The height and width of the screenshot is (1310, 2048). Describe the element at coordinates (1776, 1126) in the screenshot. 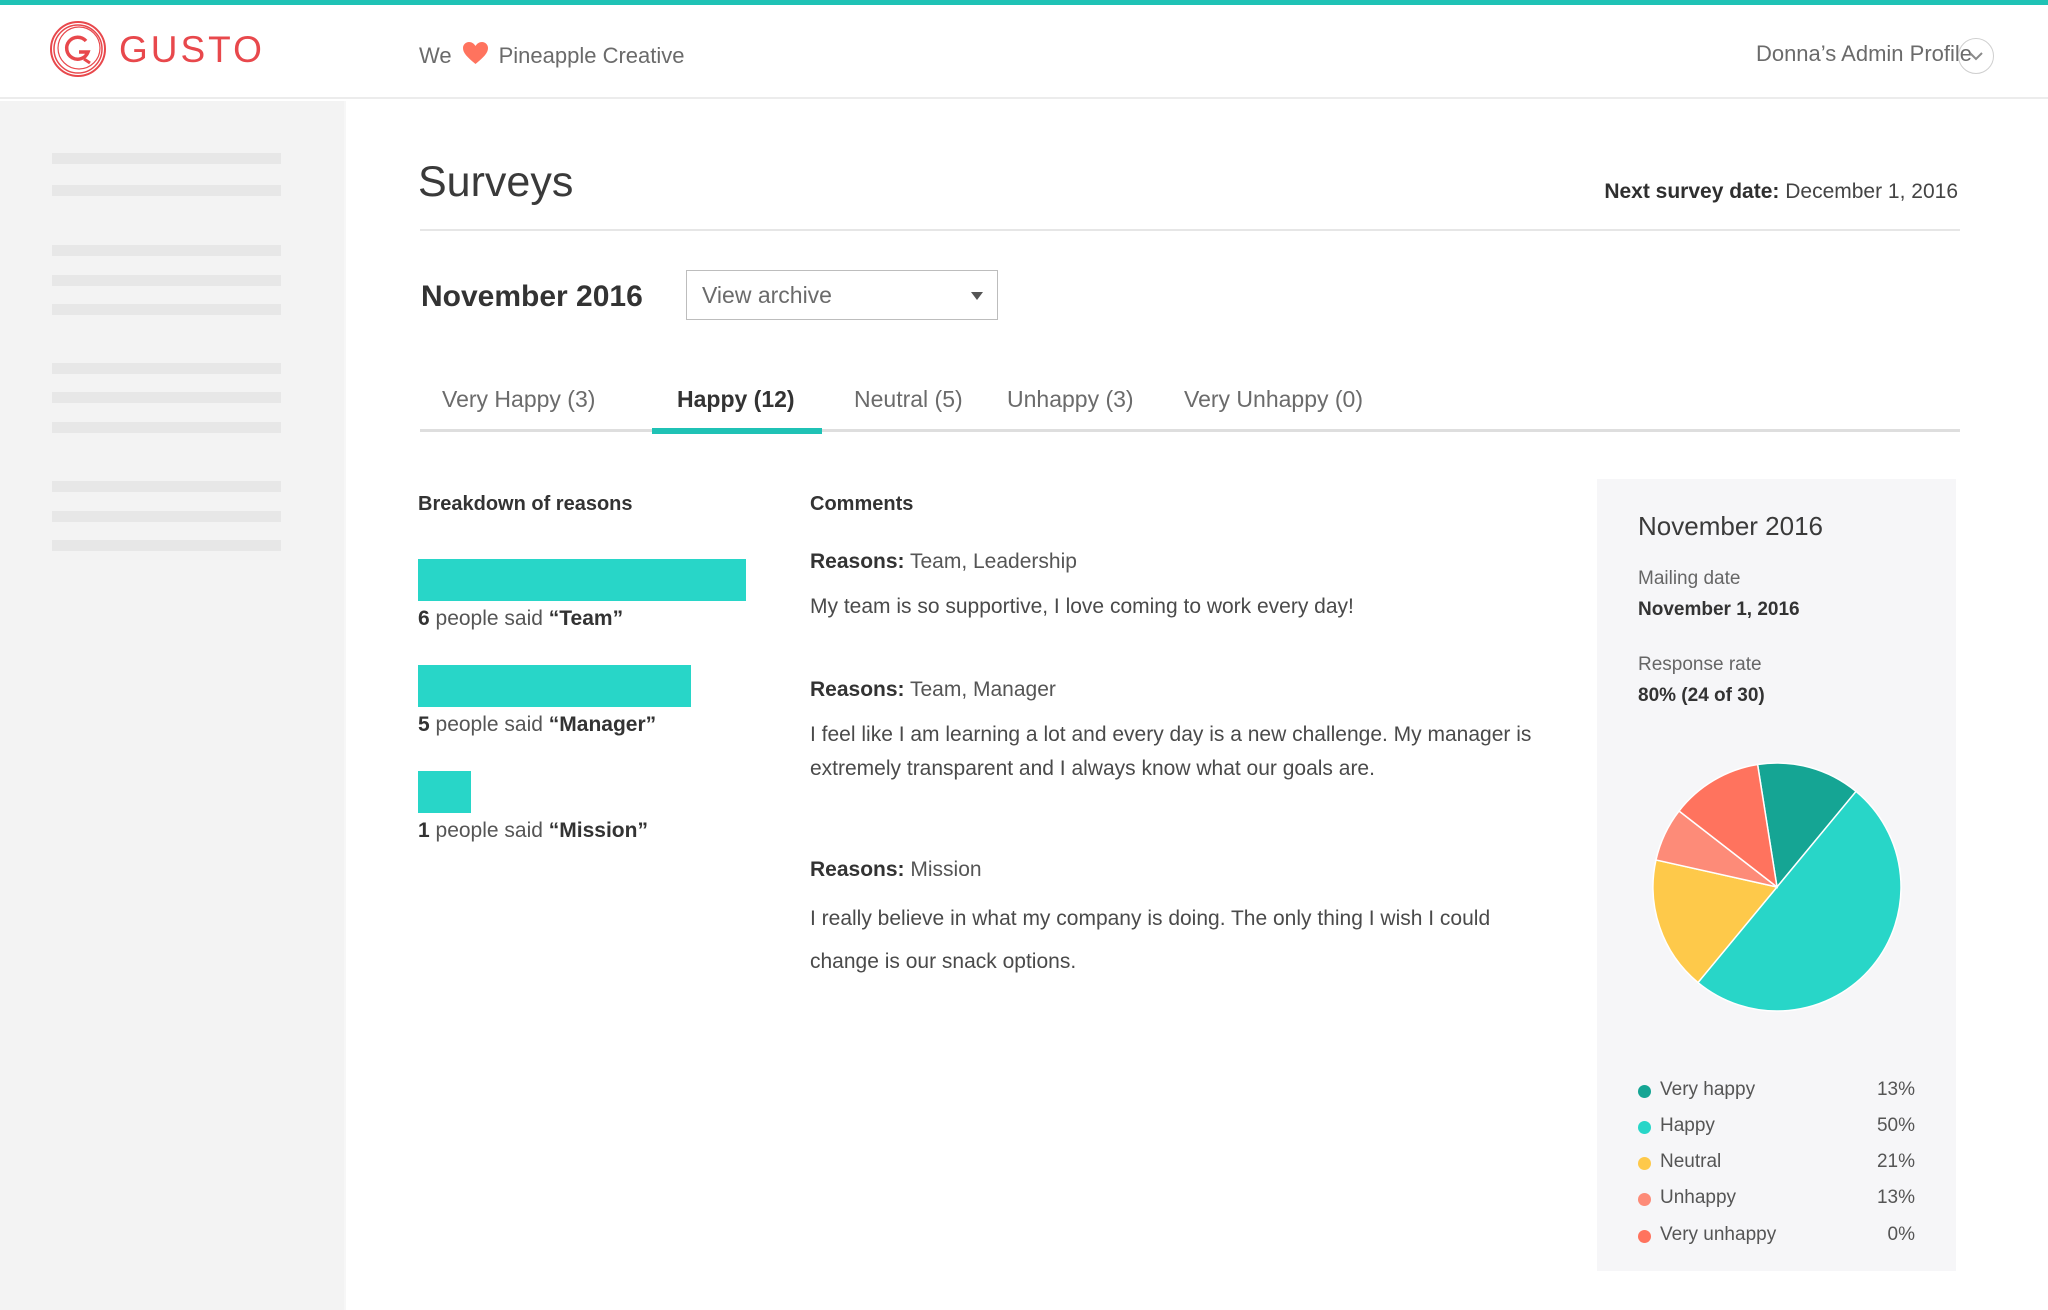

I see `legend-item: Happy 50%` at that location.